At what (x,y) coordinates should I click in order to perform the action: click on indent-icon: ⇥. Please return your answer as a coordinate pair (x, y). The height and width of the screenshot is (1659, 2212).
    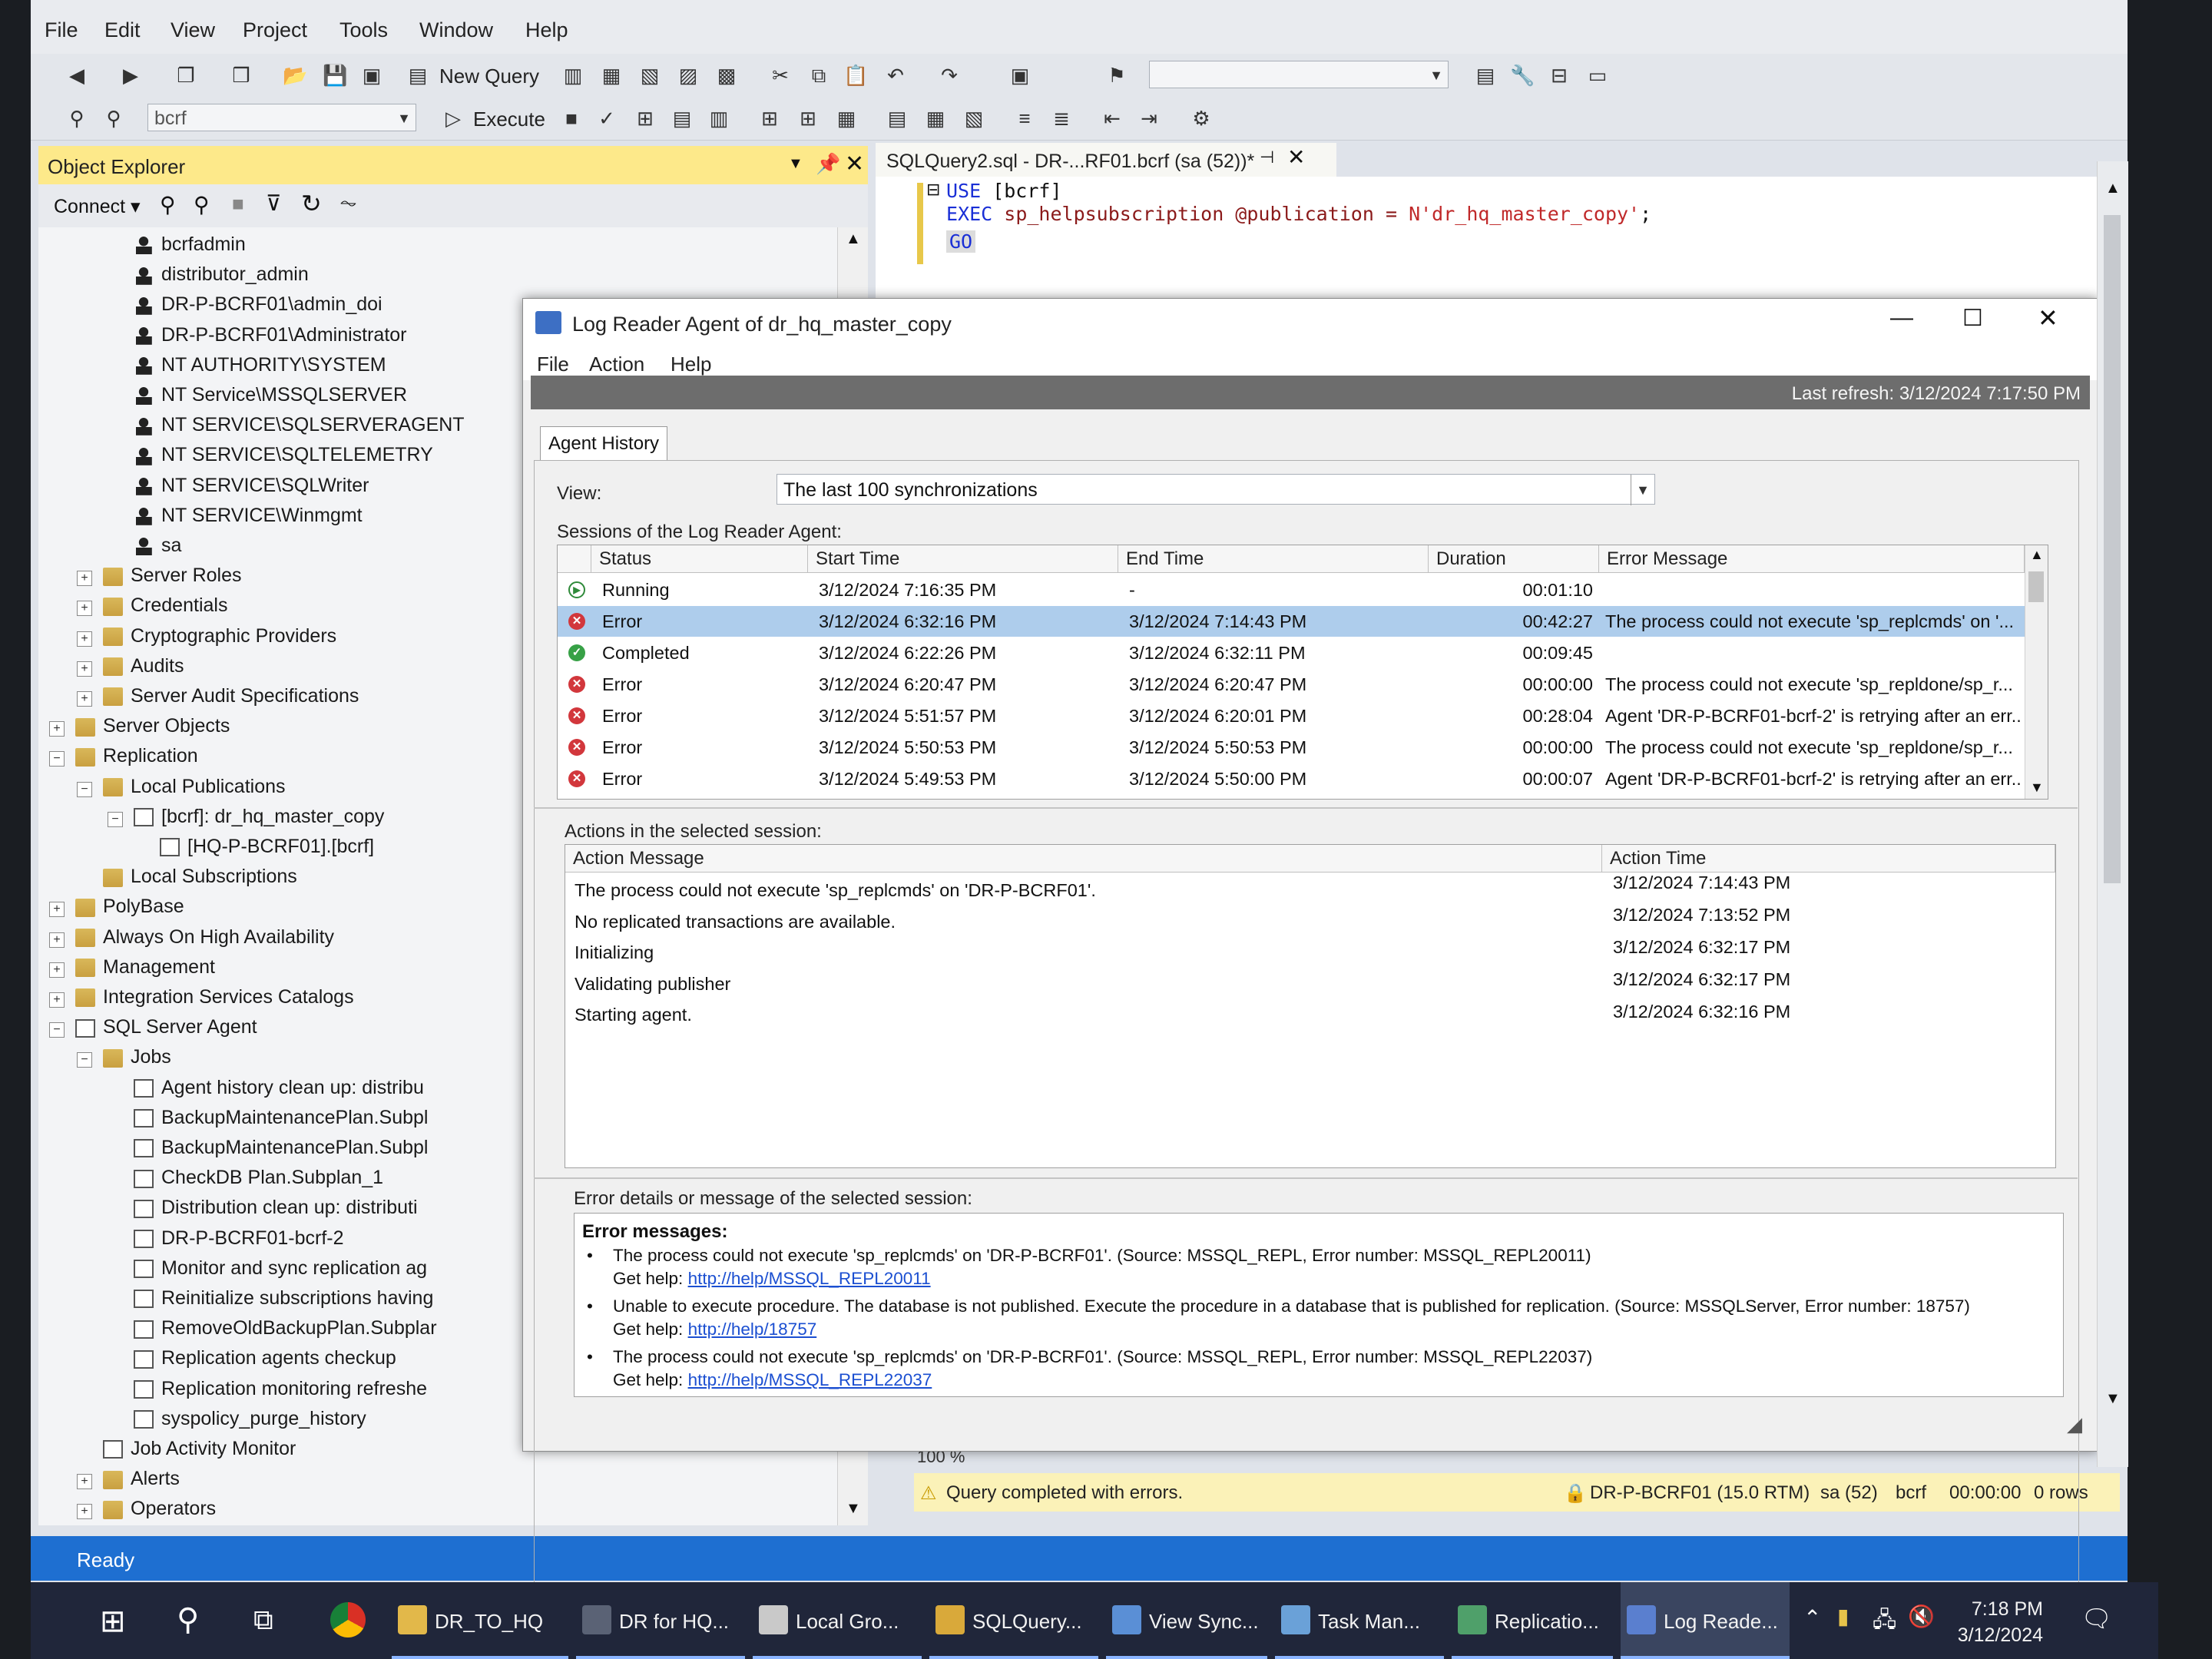
    Looking at the image, I should click on (1149, 118).